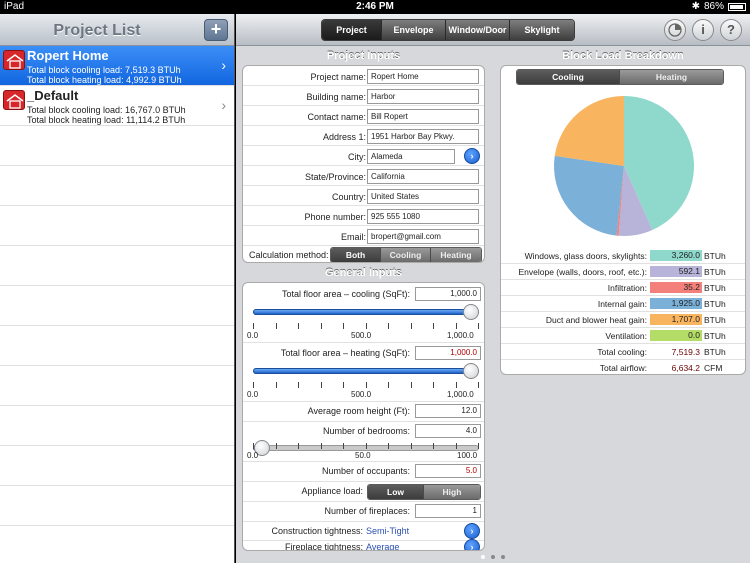 This screenshot has width=750, height=563. What do you see at coordinates (358, 411) in the screenshot?
I see `room-height-label: Average room height (Ft):` at bounding box center [358, 411].